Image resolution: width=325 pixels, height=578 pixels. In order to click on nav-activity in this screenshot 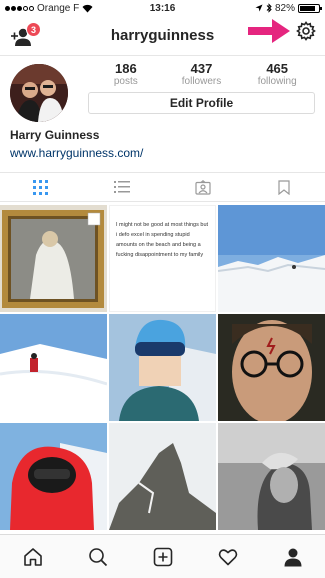, I will do `click(228, 557)`.